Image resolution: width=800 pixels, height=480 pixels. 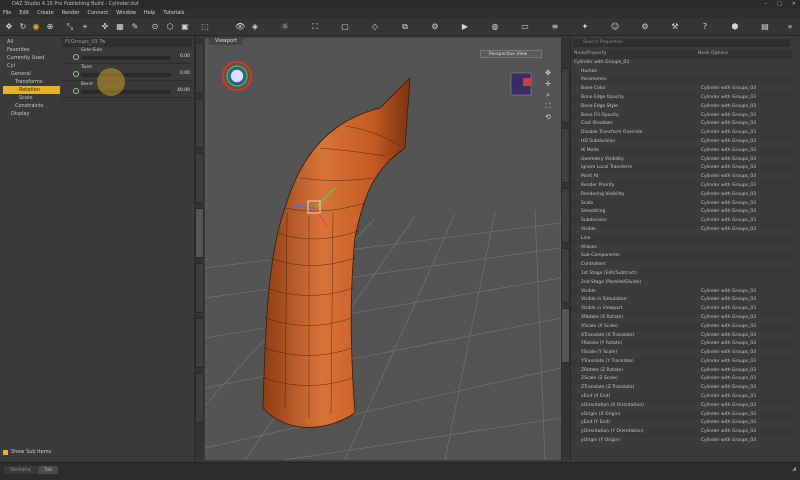 What do you see at coordinates (31, 66) in the screenshot?
I see `tree-item: Cyl` at bounding box center [31, 66].